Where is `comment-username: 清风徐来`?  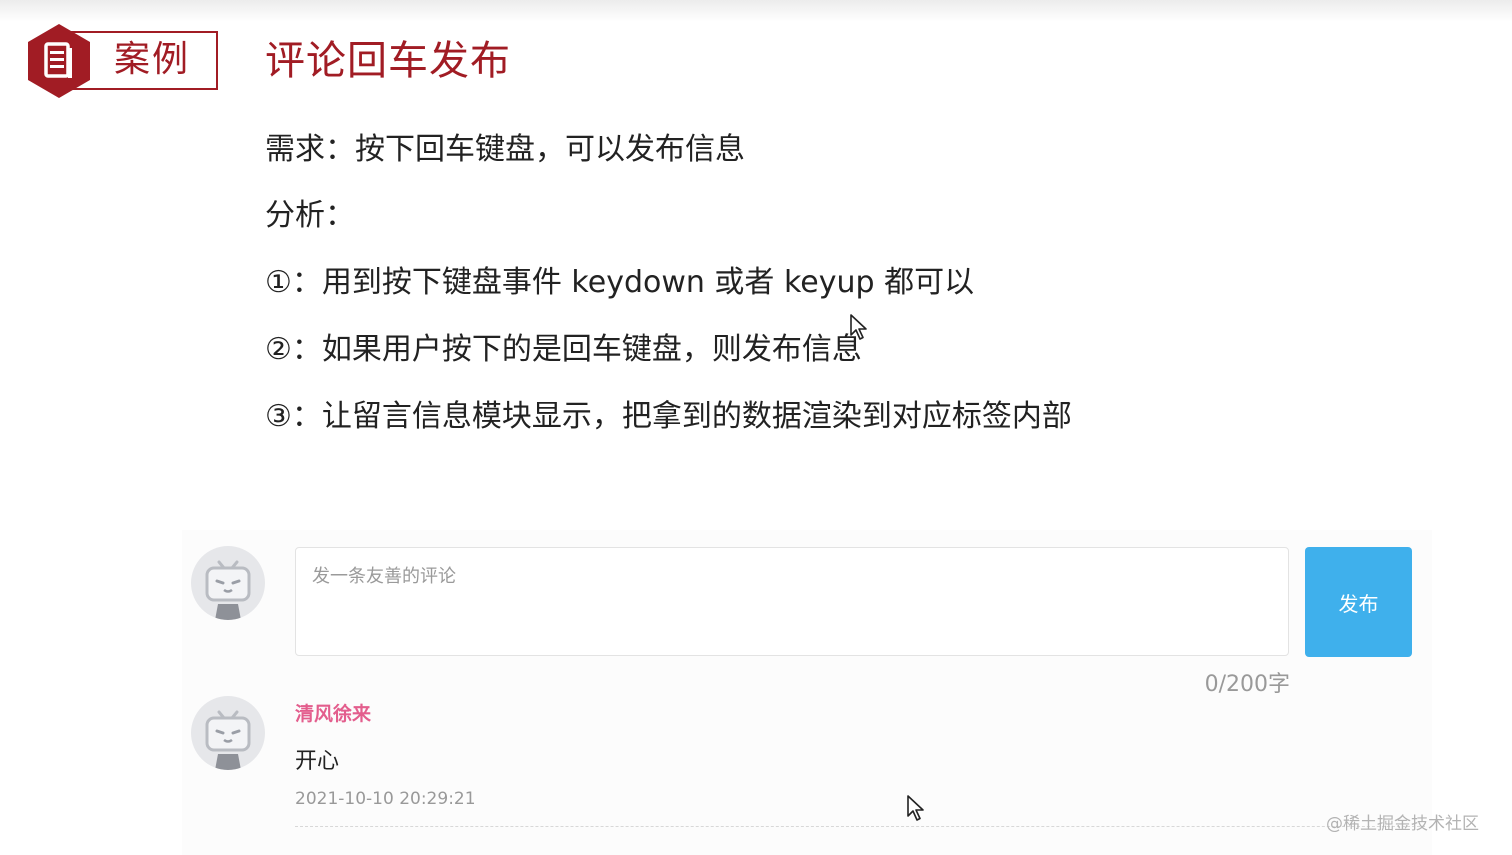
comment-username: 清风徐来 is located at coordinates (333, 714).